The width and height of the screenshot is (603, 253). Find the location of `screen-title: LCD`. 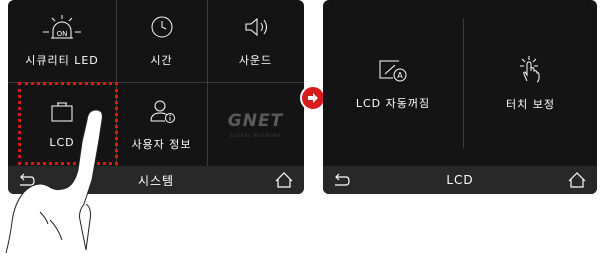

screen-title: LCD is located at coordinates (460, 180).